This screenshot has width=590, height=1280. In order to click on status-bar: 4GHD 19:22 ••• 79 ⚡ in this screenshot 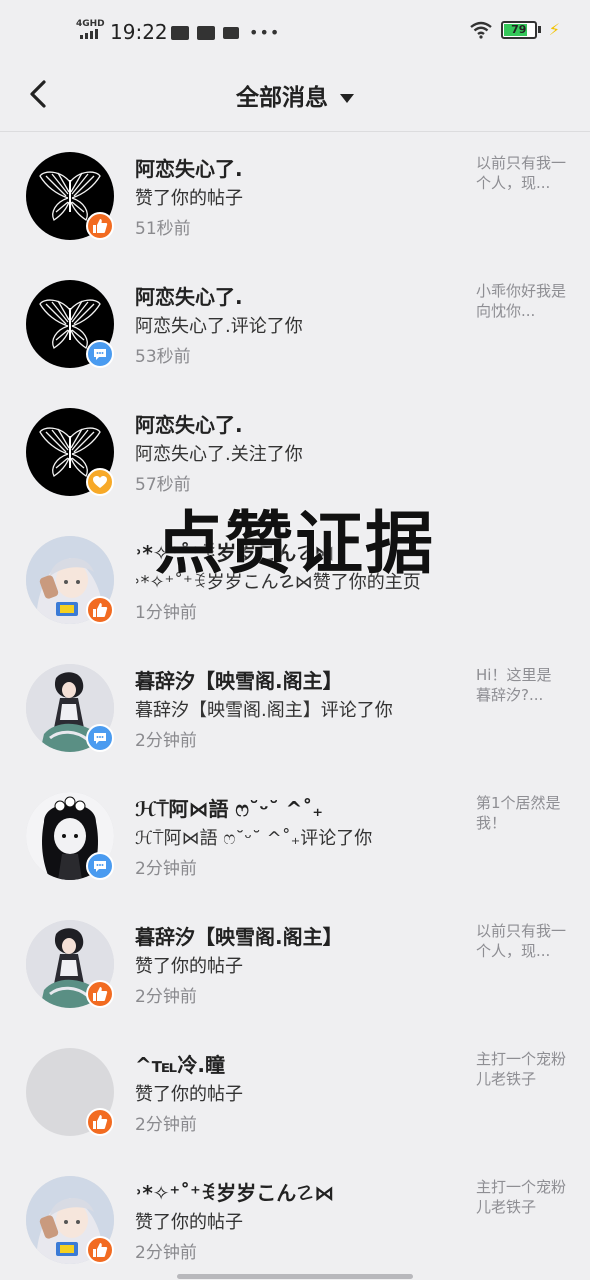, I will do `click(295, 31)`.